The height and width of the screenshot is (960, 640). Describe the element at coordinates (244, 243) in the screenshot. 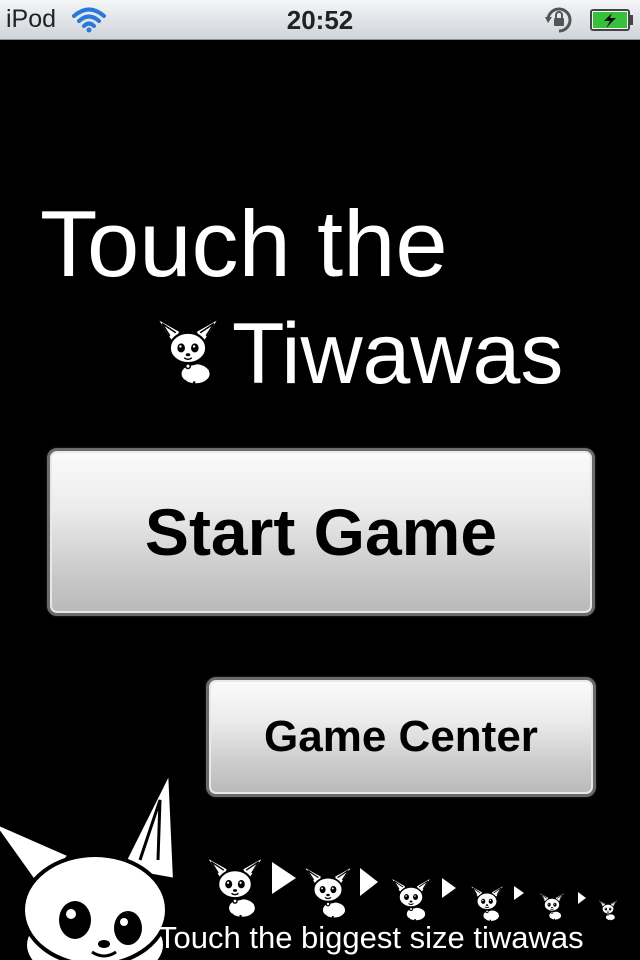

I see `title-line-1: Touch the` at that location.